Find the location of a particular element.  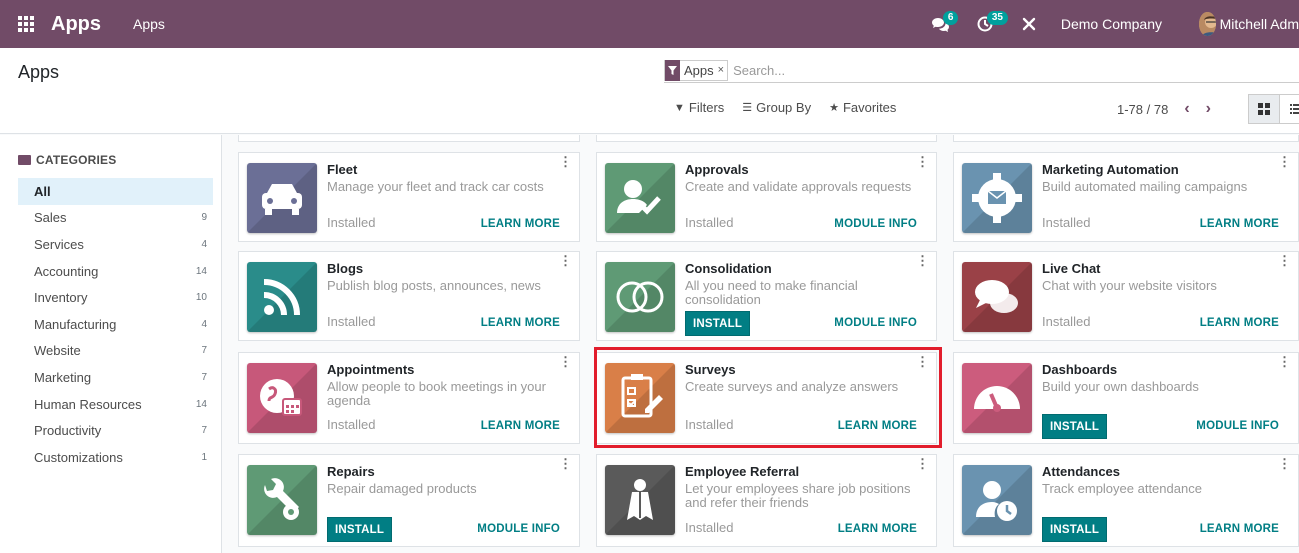

category-item: Services 4 is located at coordinates (115, 244).